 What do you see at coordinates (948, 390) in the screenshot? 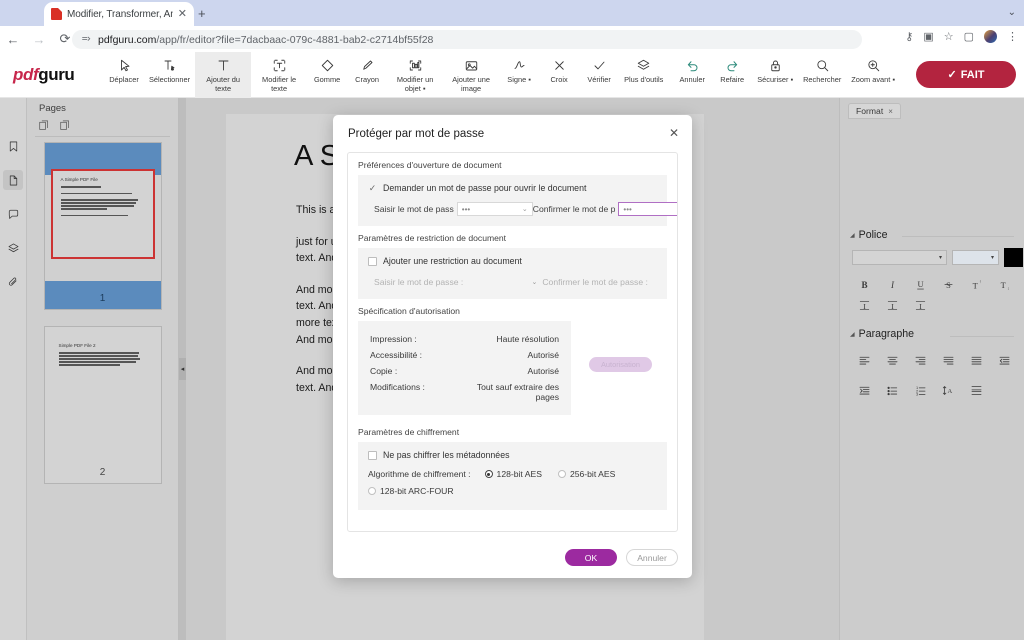
I see `line-spacing-icon: A` at bounding box center [948, 390].